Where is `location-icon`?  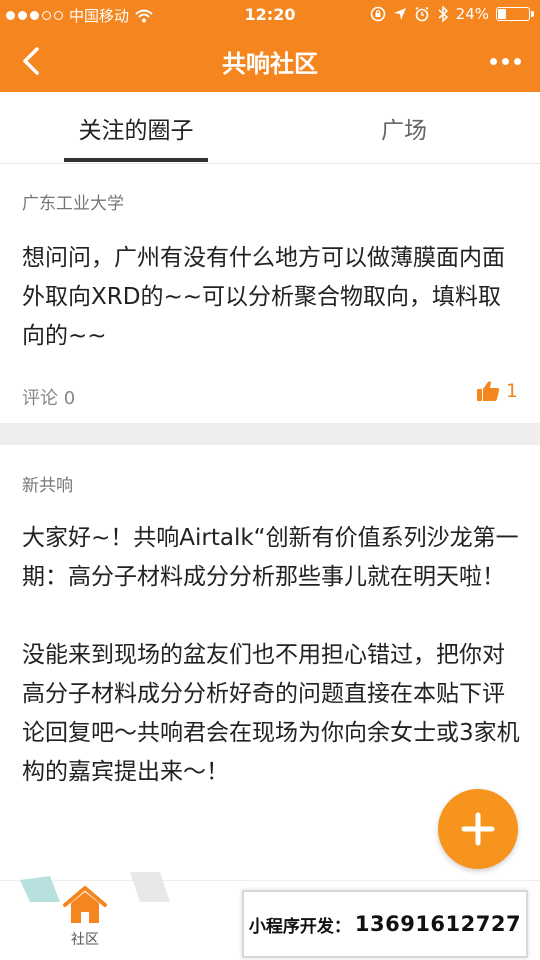
location-icon is located at coordinates (399, 14).